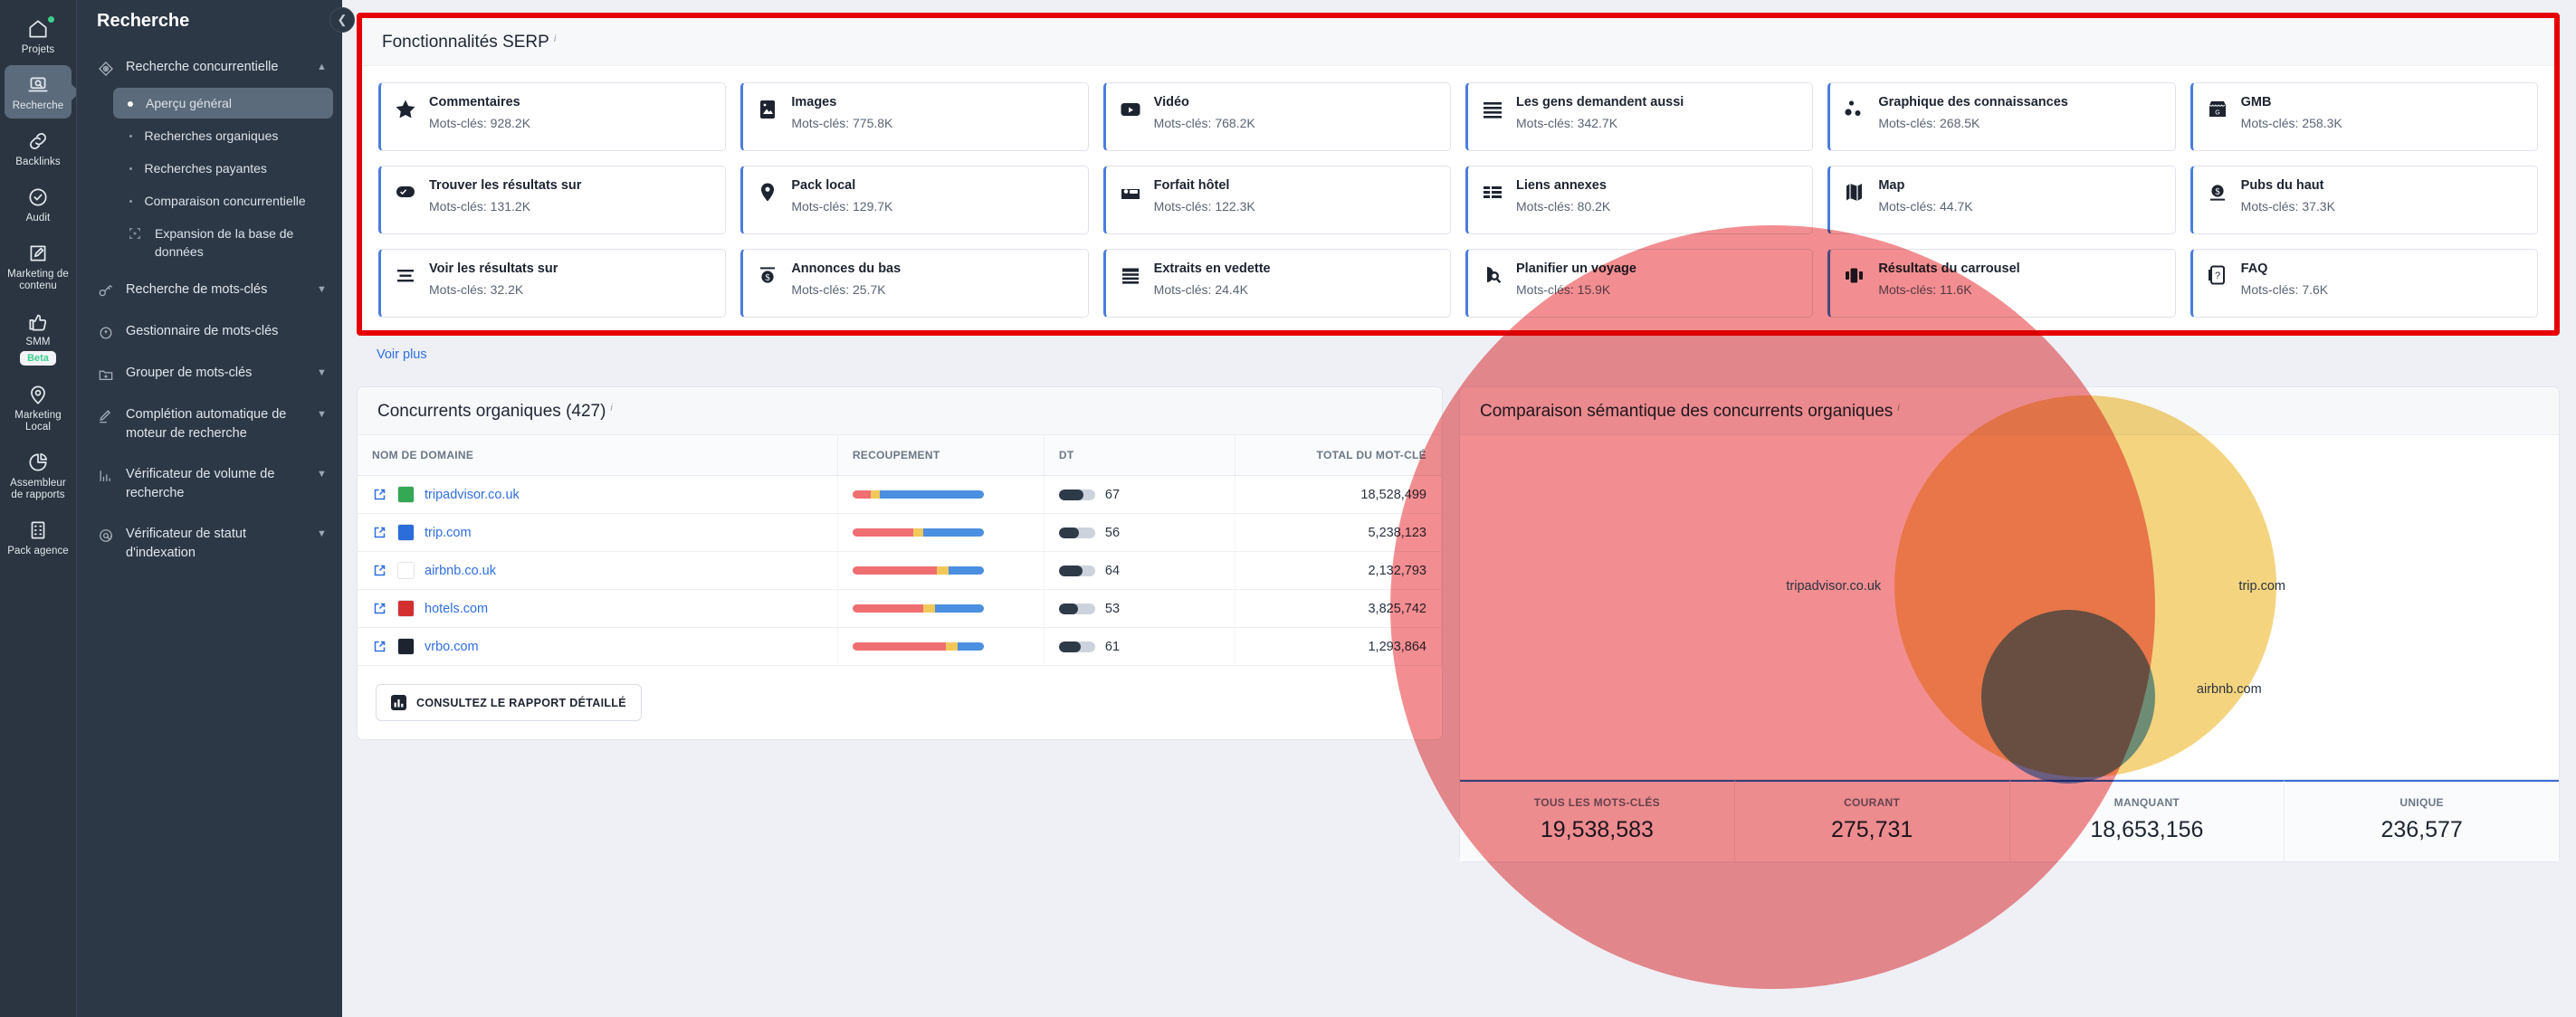 This screenshot has height=1017, width=2576. Describe the element at coordinates (901, 494) in the screenshot. I see `table-row: tripadvisor.co.uk 67 18,528,499` at that location.